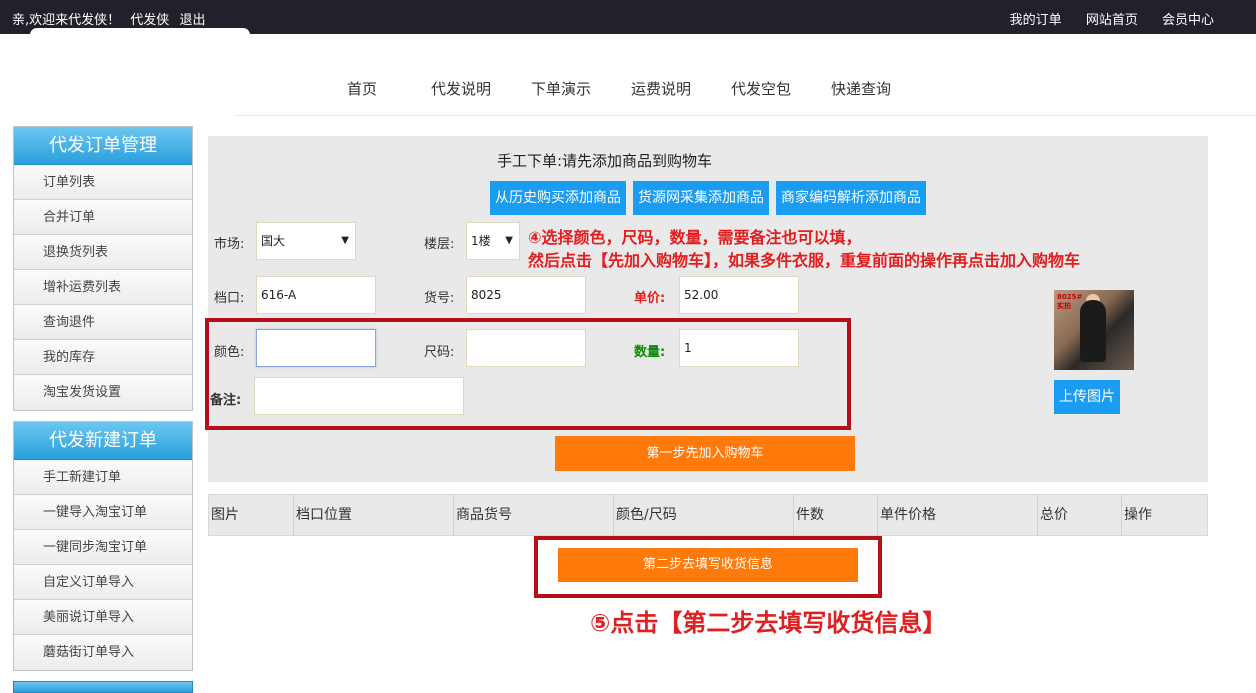 Image resolution: width=1256 pixels, height=693 pixels. Describe the element at coordinates (66, 20) in the screenshot. I see `welcome-text: 亲,欢迎来代发侠！` at that location.